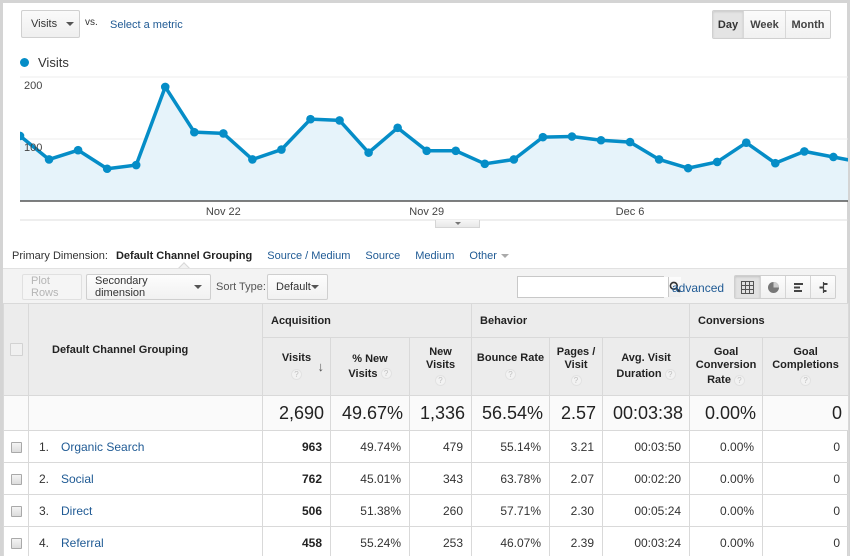 This screenshot has width=850, height=556. I want to click on performance-view-button, so click(797, 287).